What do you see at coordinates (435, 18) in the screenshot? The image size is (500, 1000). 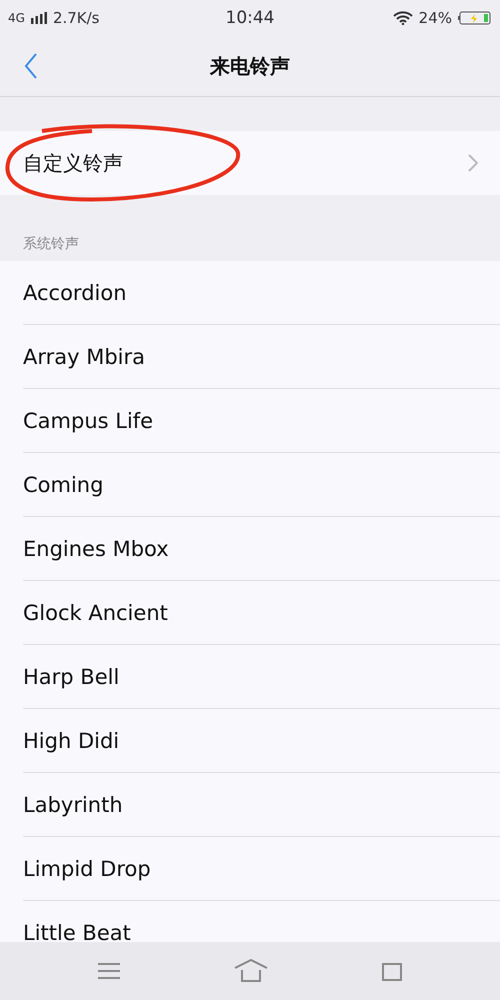 I see `battery-percent: 24%` at bounding box center [435, 18].